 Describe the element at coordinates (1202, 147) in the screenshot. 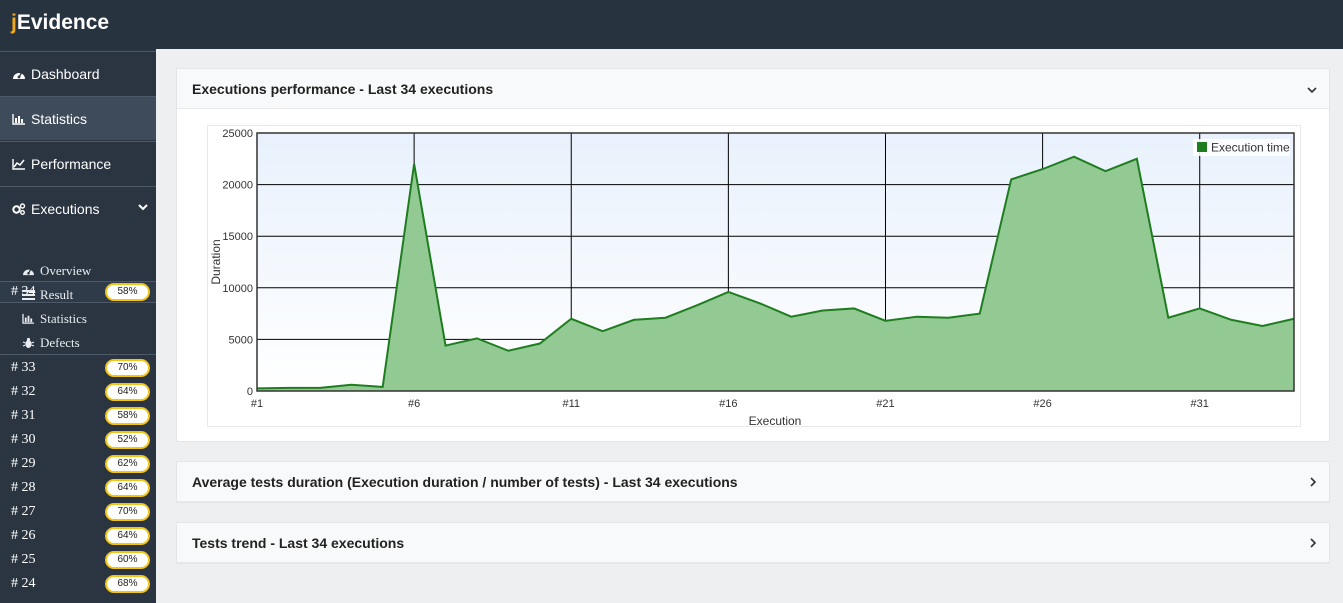

I see `legend-swatch` at that location.